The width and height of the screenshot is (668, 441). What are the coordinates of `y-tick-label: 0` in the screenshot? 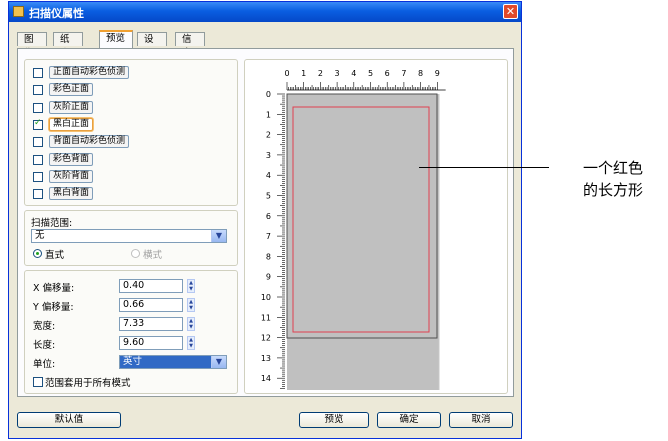 It's located at (268, 94).